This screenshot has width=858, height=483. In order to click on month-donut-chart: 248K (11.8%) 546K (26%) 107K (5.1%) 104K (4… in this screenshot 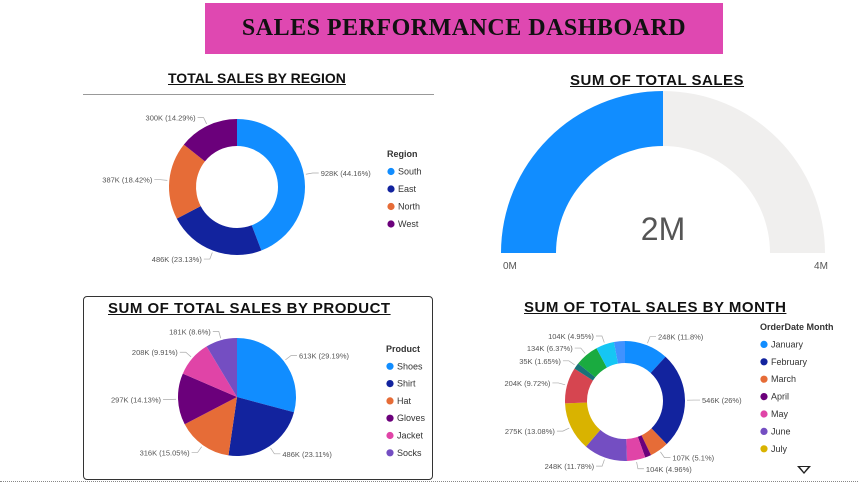, I will do `click(669, 398)`.